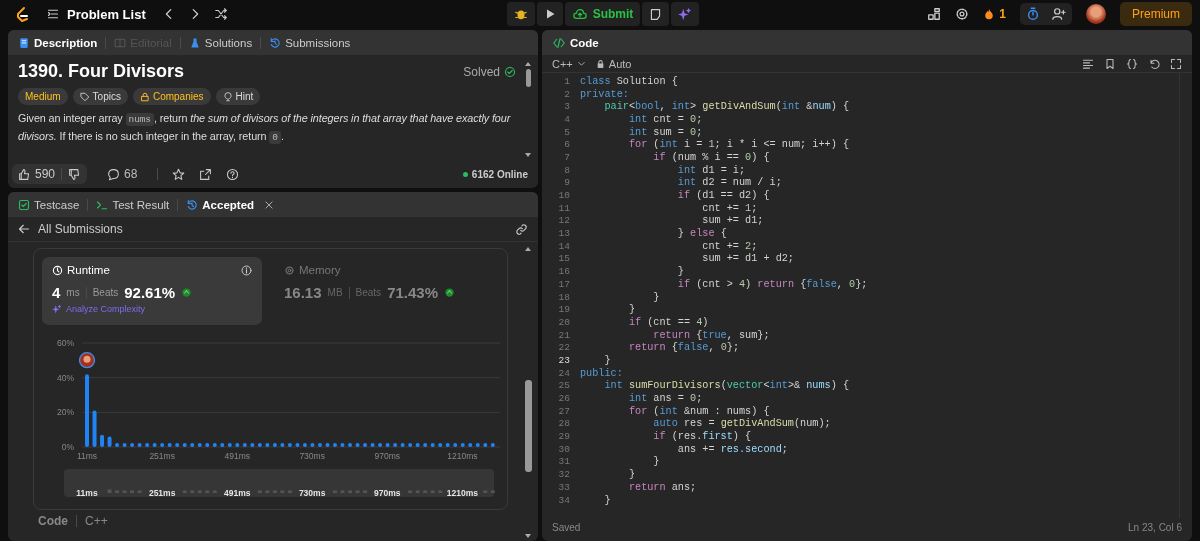  What do you see at coordinates (569, 63) in the screenshot?
I see `language-dropdown: C++` at bounding box center [569, 63].